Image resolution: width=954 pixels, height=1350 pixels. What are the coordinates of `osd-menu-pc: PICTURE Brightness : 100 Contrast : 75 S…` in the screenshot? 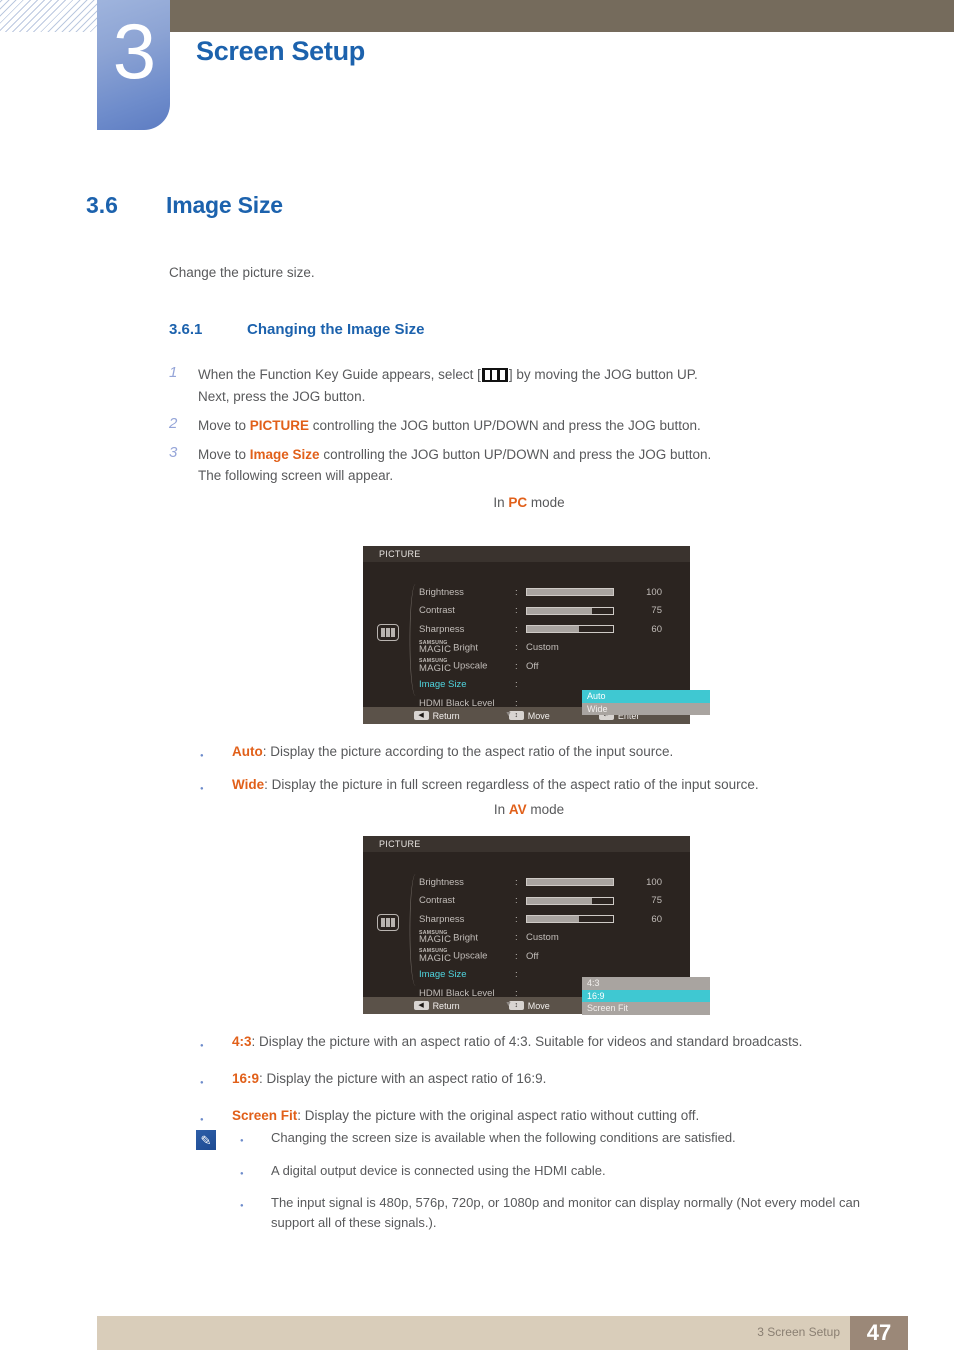 It's located at (536, 635).